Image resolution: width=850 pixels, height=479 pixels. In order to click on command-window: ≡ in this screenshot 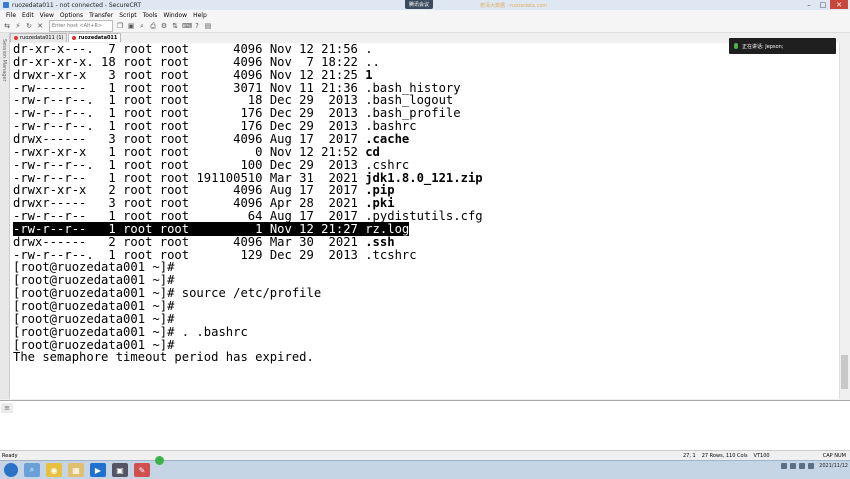, I will do `click(425, 425)`.